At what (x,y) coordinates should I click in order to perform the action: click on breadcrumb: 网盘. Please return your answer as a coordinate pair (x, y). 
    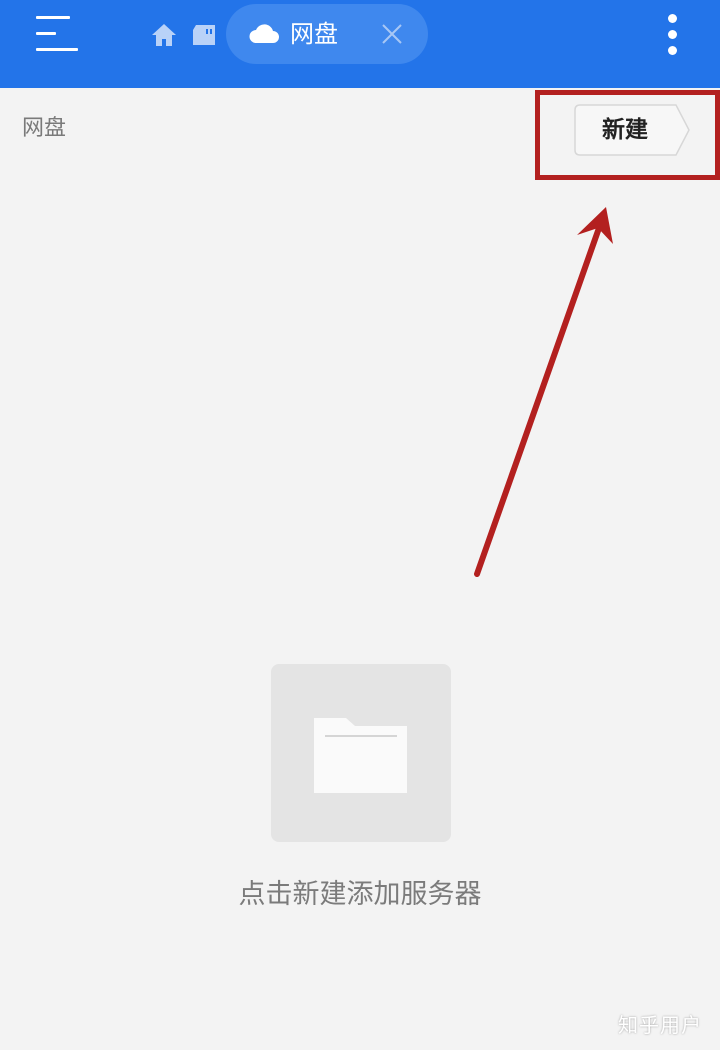
    Looking at the image, I should click on (44, 129).